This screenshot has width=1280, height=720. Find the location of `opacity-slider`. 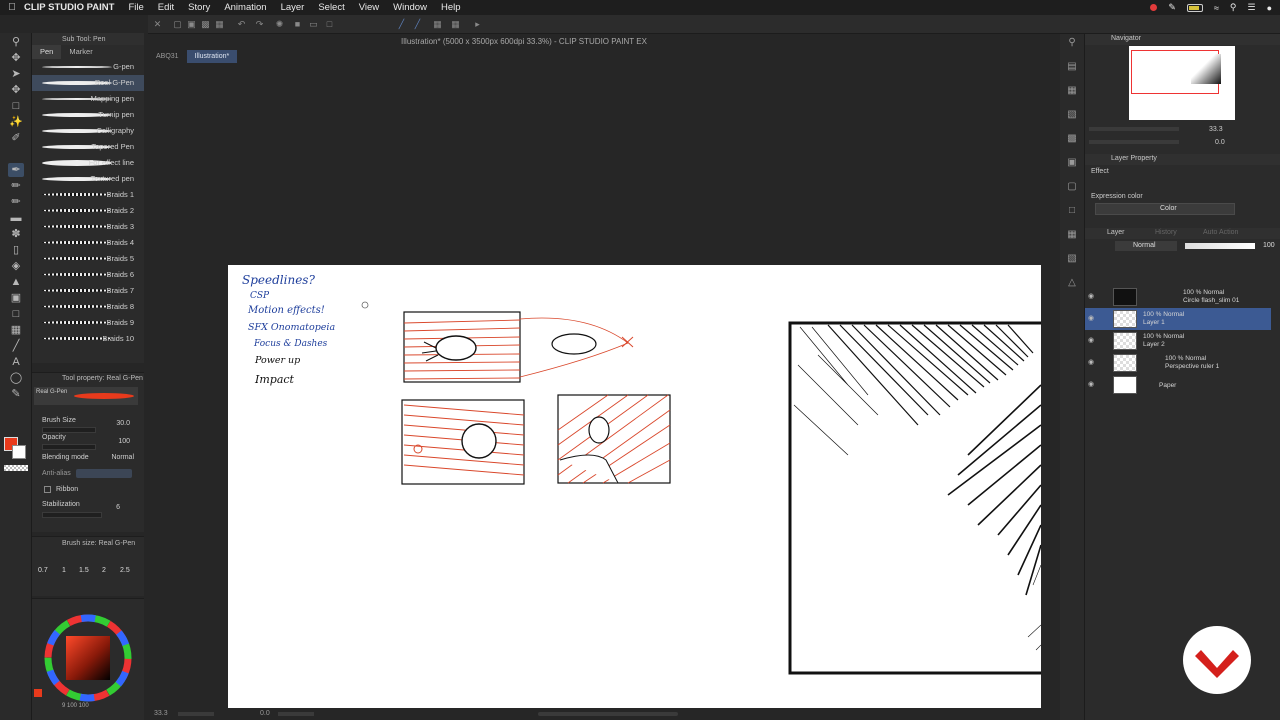

opacity-slider is located at coordinates (69, 447).